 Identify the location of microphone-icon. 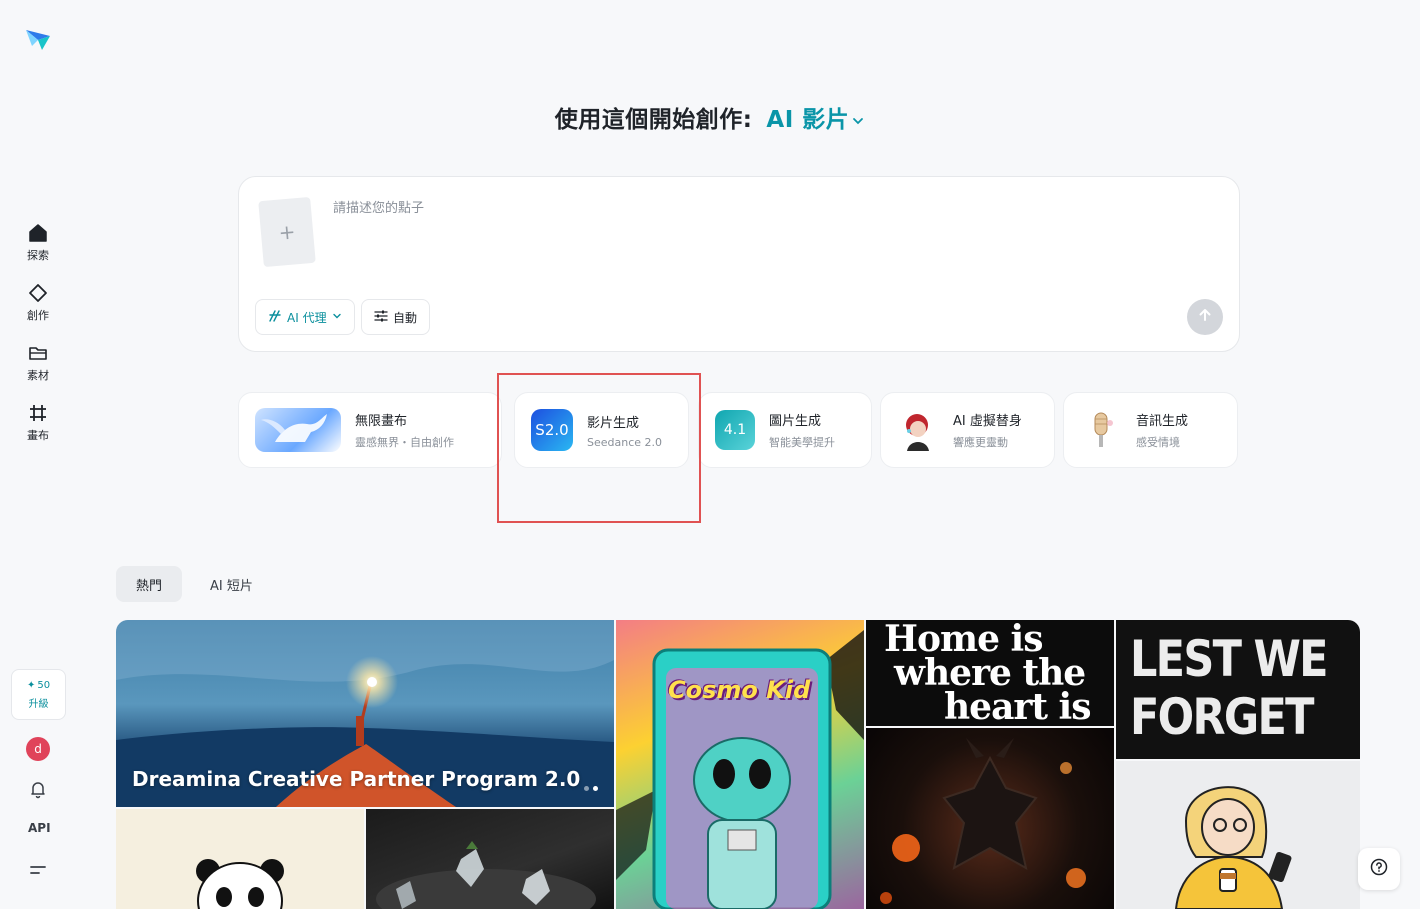
(1101, 430).